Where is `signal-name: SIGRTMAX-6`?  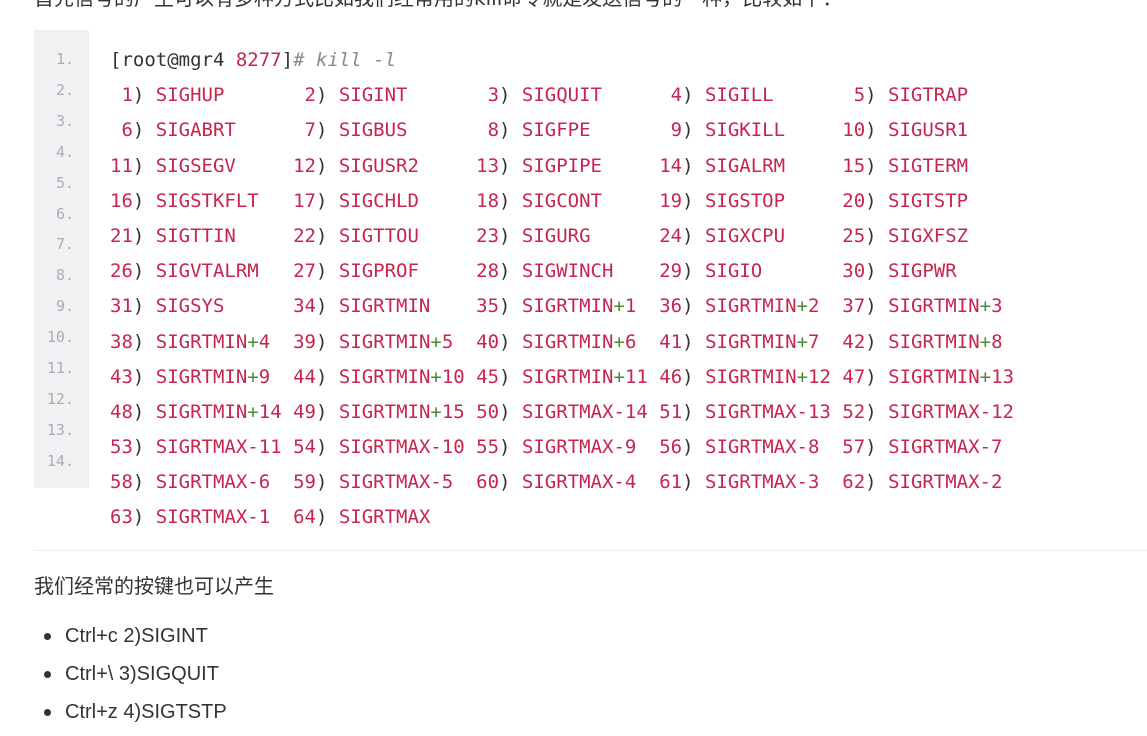 signal-name: SIGRTMAX-6 is located at coordinates (213, 482).